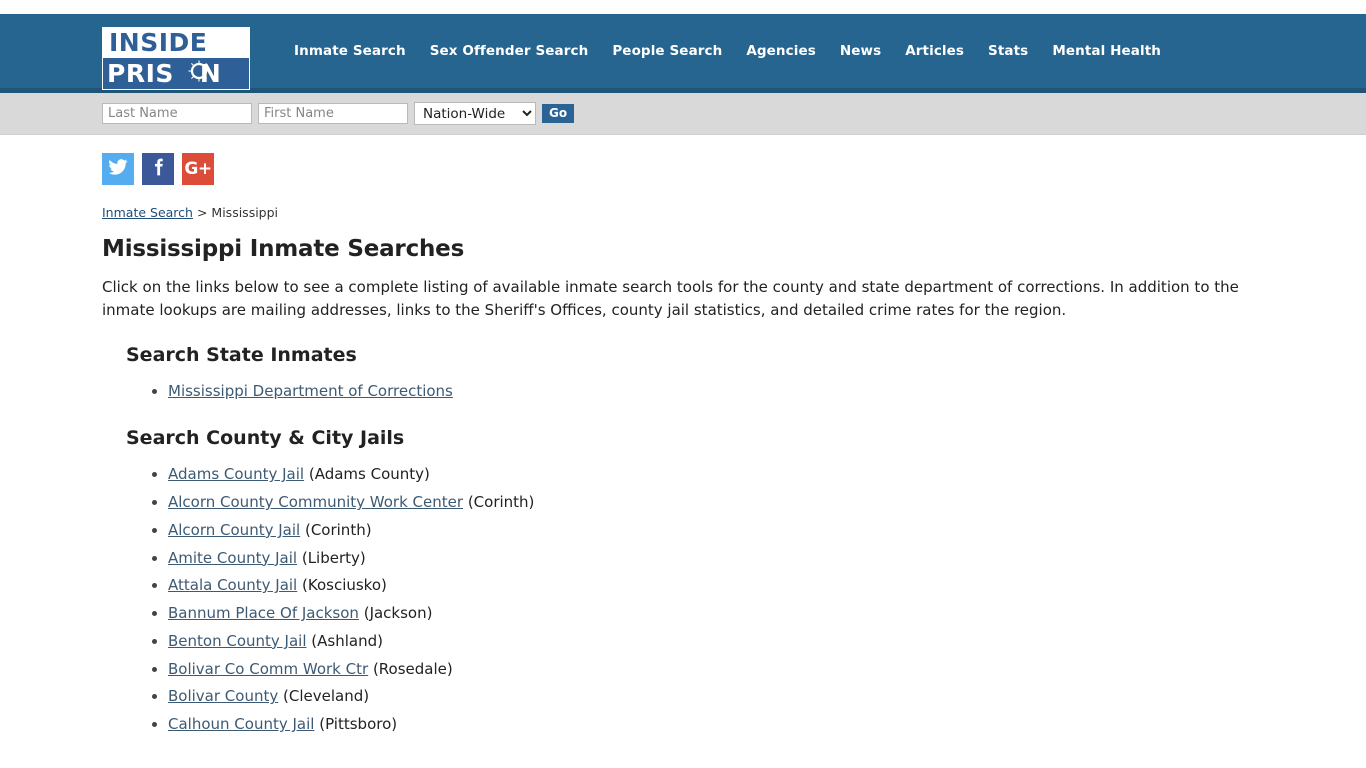  Describe the element at coordinates (326, 696) in the screenshot. I see `jail-location: (Cleveland)` at that location.